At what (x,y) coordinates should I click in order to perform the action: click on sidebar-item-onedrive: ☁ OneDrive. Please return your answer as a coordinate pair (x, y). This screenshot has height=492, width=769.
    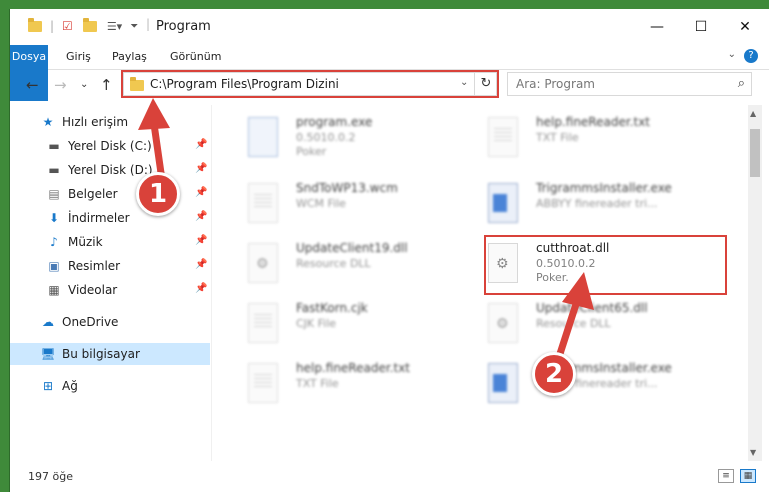
    Looking at the image, I should click on (110, 322).